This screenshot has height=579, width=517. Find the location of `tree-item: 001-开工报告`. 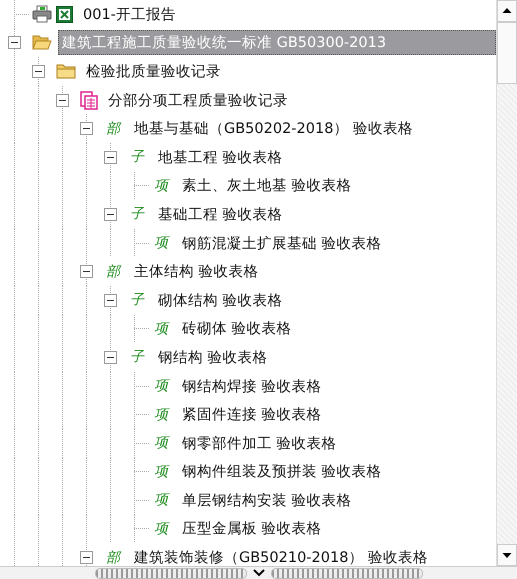

tree-item: 001-开工报告 is located at coordinates (287, 14).